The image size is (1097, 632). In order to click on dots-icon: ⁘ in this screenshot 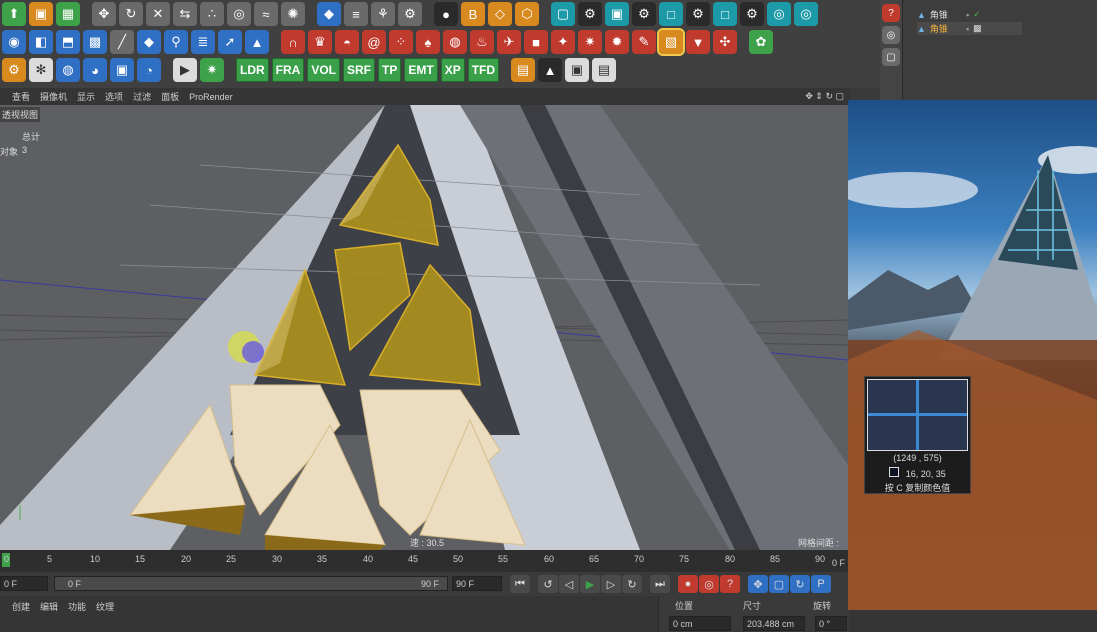, I will do `click(401, 42)`.